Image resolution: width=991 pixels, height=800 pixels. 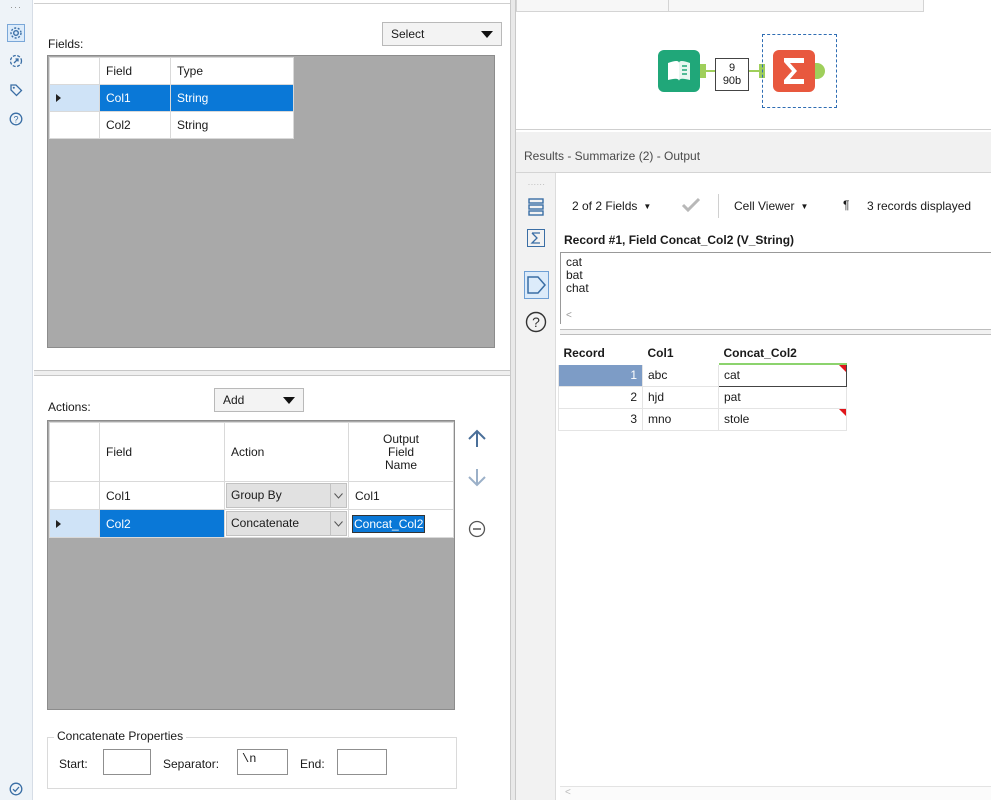 What do you see at coordinates (262, 762) in the screenshot?
I see `separator-input: \n` at bounding box center [262, 762].